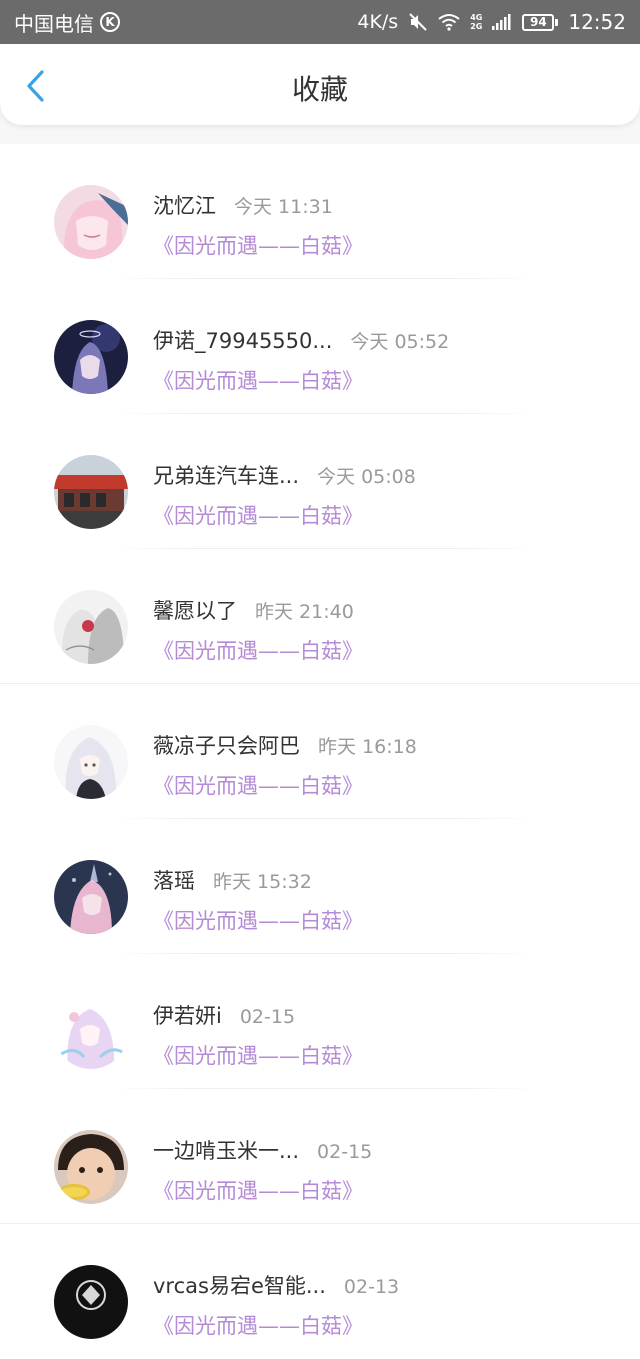  Describe the element at coordinates (367, 747) in the screenshot. I see `timestamp: 昨天 16:18` at that location.